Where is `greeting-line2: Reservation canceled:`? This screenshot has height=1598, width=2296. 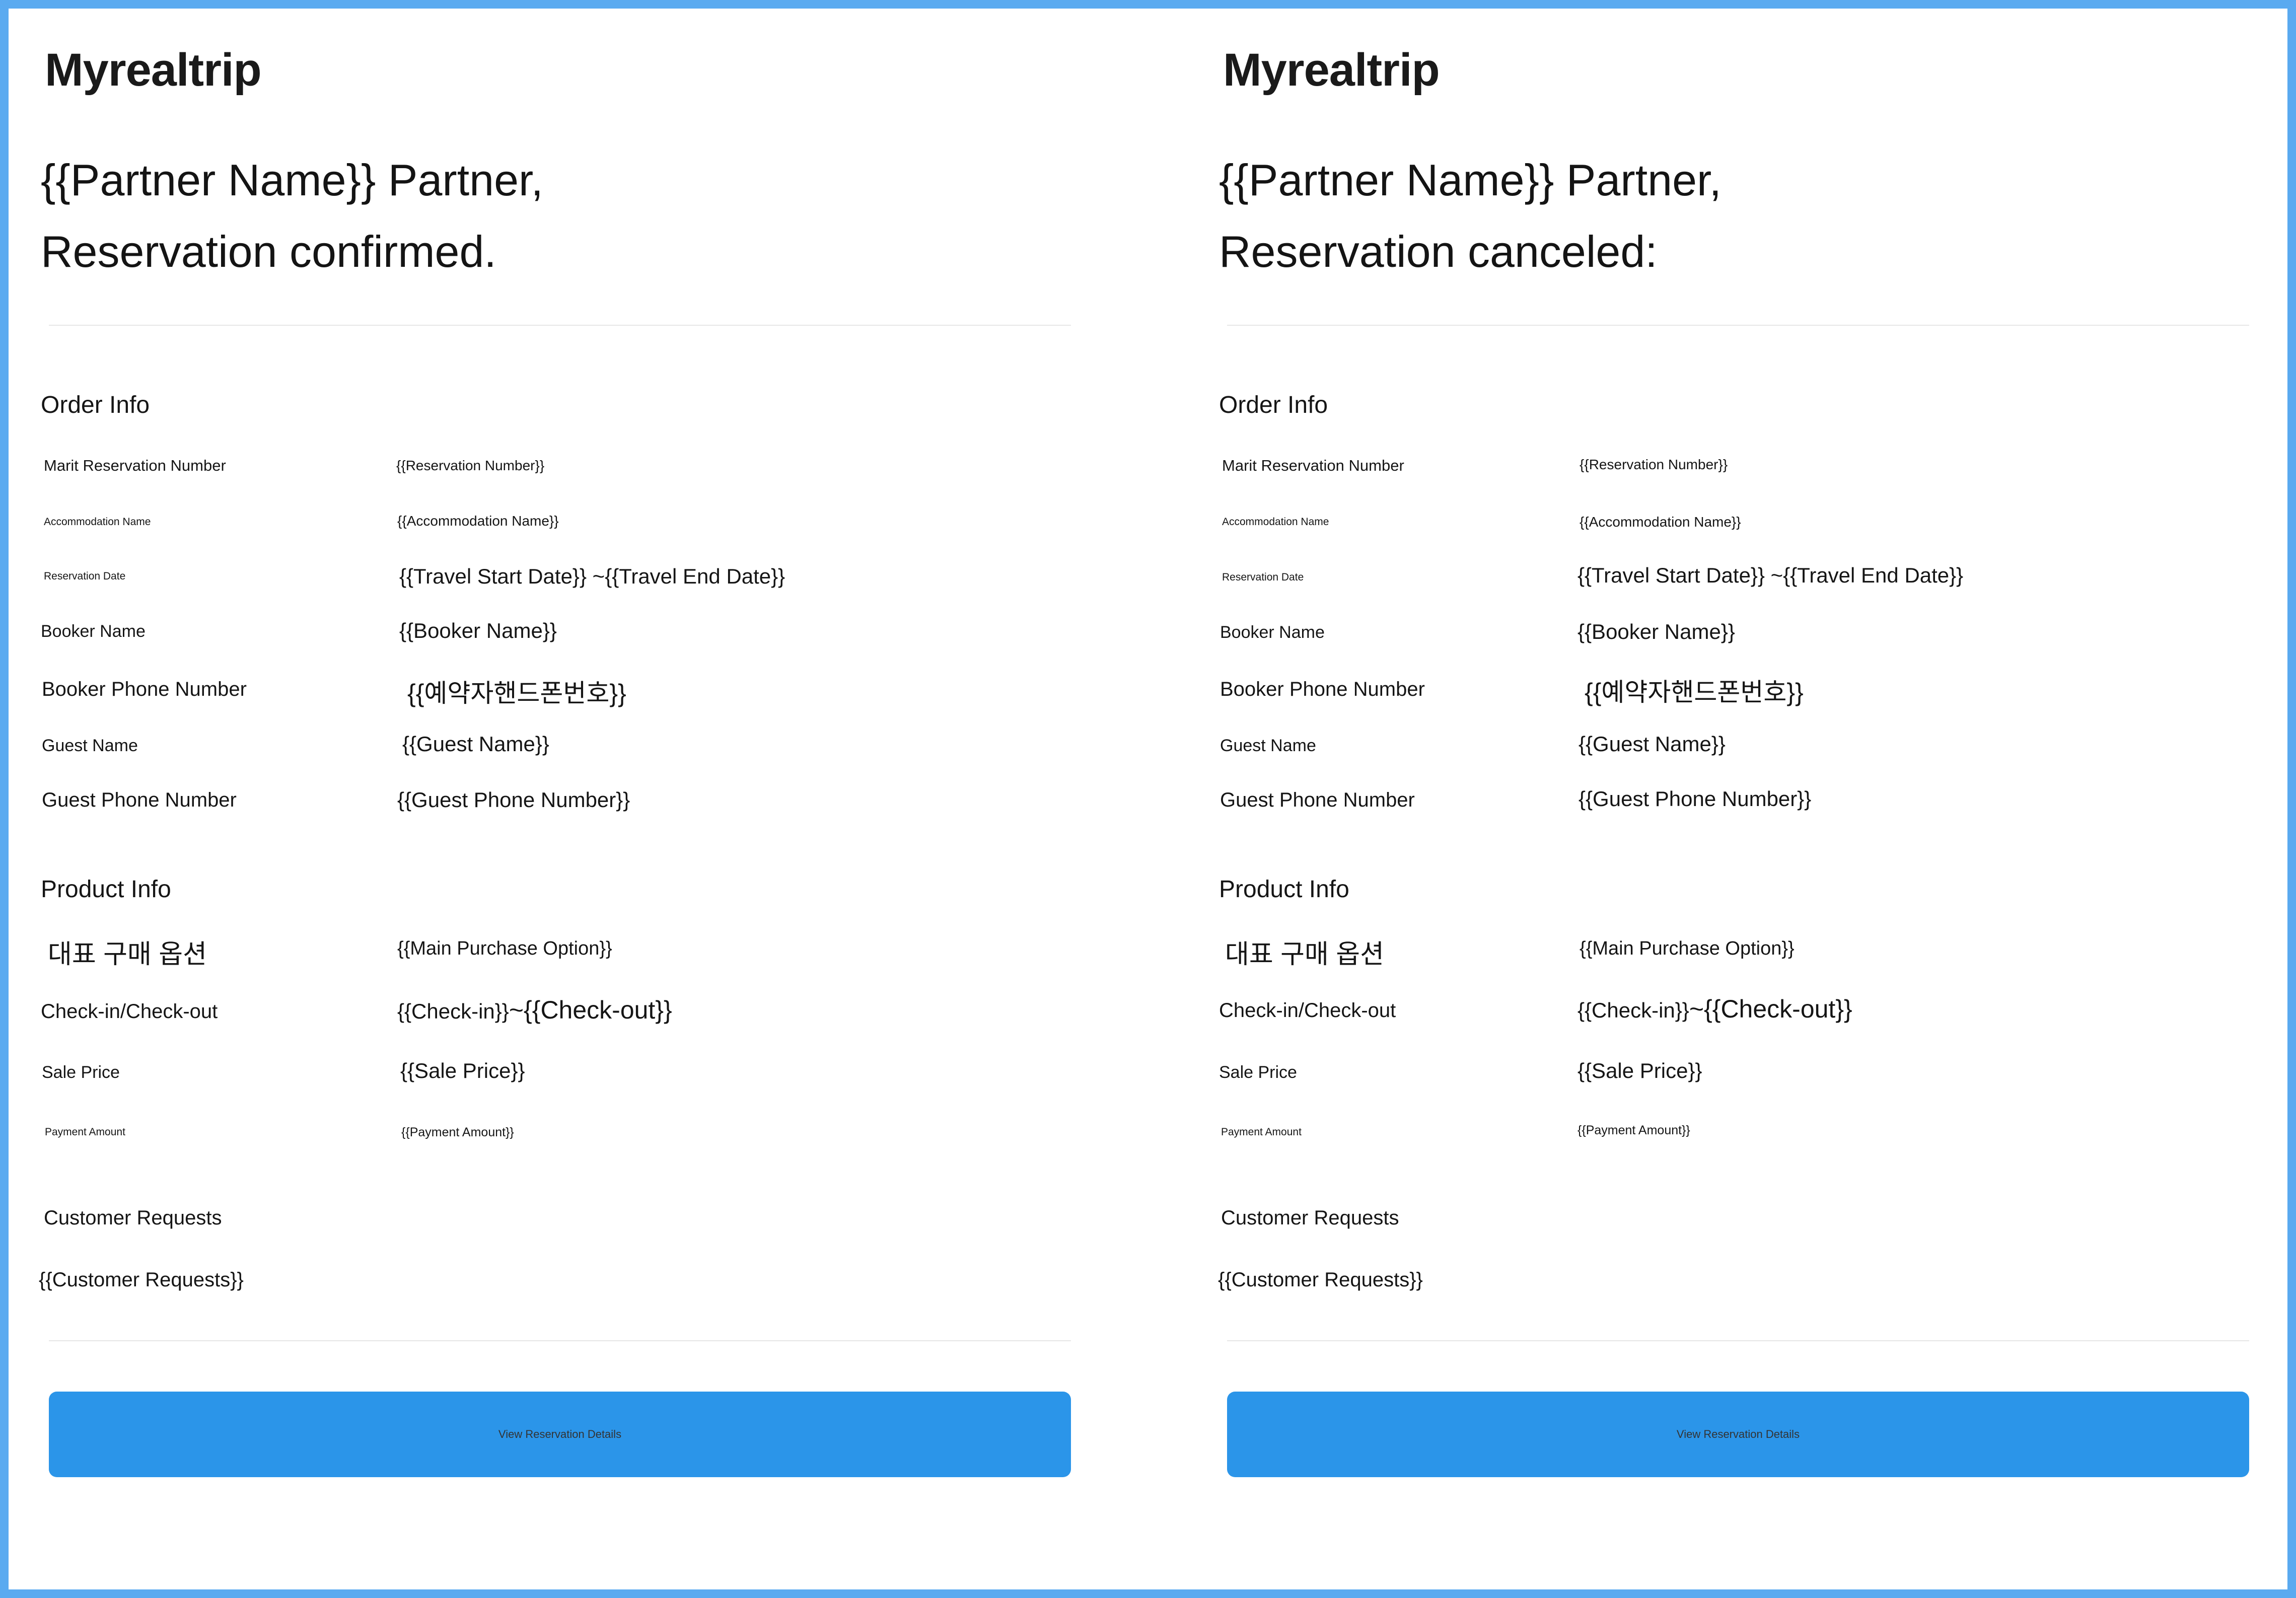
greeting-line2: Reservation canceled: is located at coordinates (1438, 251).